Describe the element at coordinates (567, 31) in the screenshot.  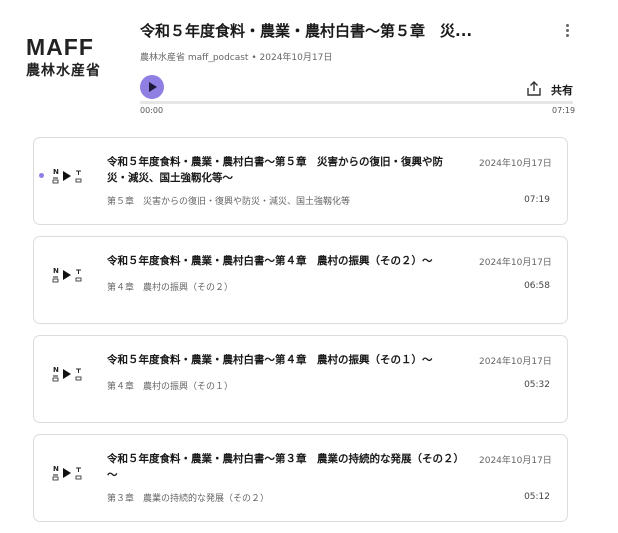
I see `more-options-icon` at that location.